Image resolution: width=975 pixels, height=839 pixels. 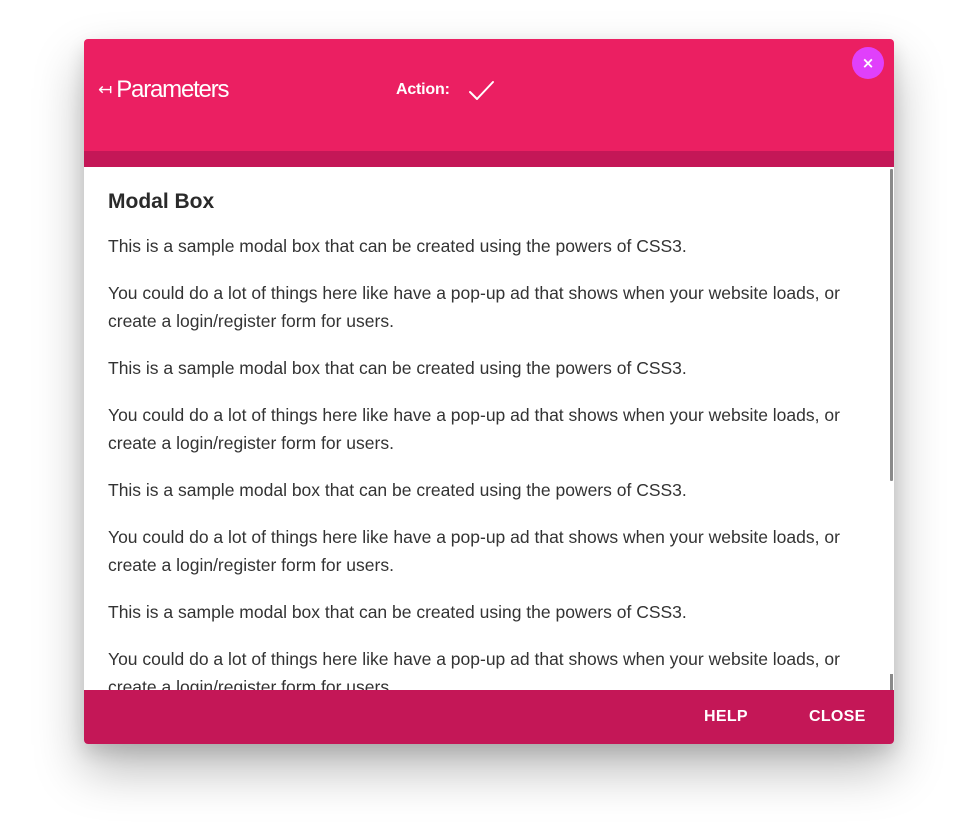 I want to click on check-icon, so click(x=482, y=91).